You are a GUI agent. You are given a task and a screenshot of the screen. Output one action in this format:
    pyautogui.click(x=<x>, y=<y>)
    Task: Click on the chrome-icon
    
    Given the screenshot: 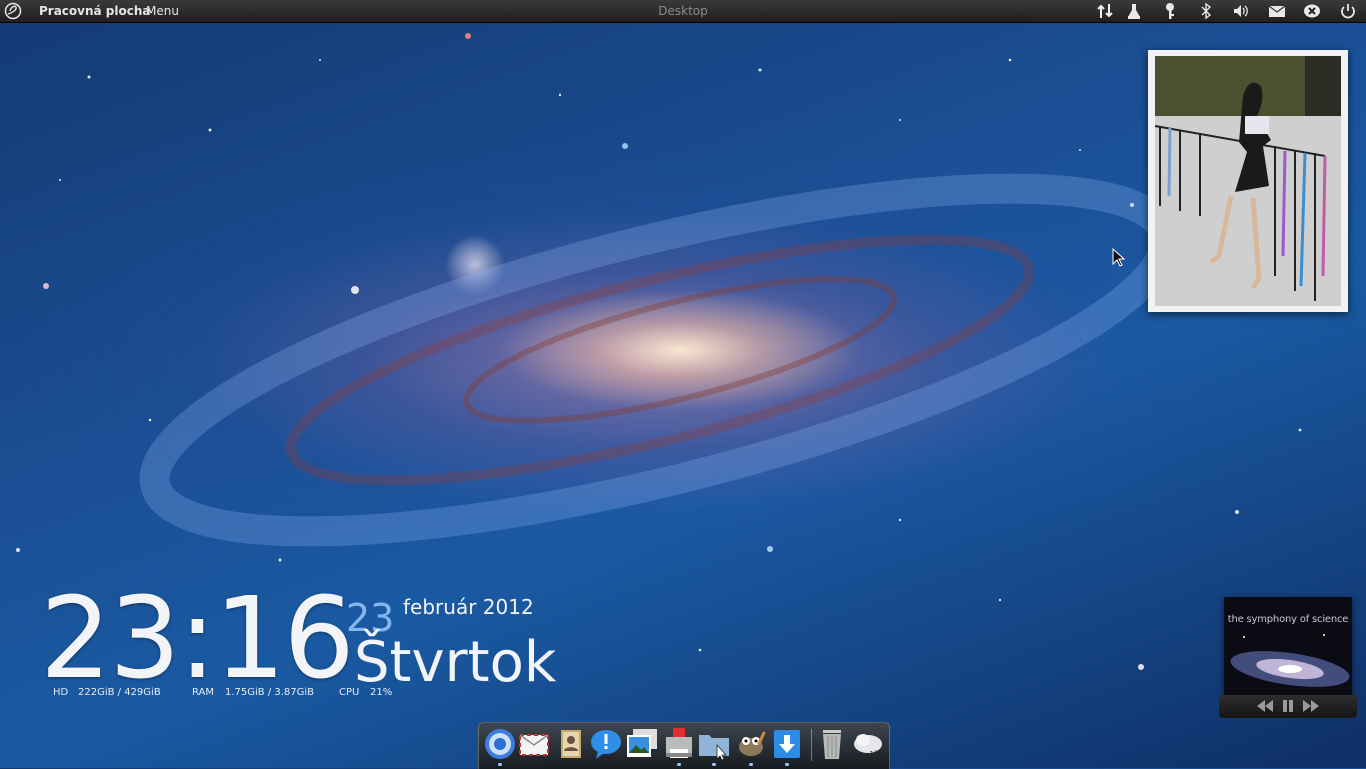 What is the action you would take?
    pyautogui.click(x=500, y=744)
    